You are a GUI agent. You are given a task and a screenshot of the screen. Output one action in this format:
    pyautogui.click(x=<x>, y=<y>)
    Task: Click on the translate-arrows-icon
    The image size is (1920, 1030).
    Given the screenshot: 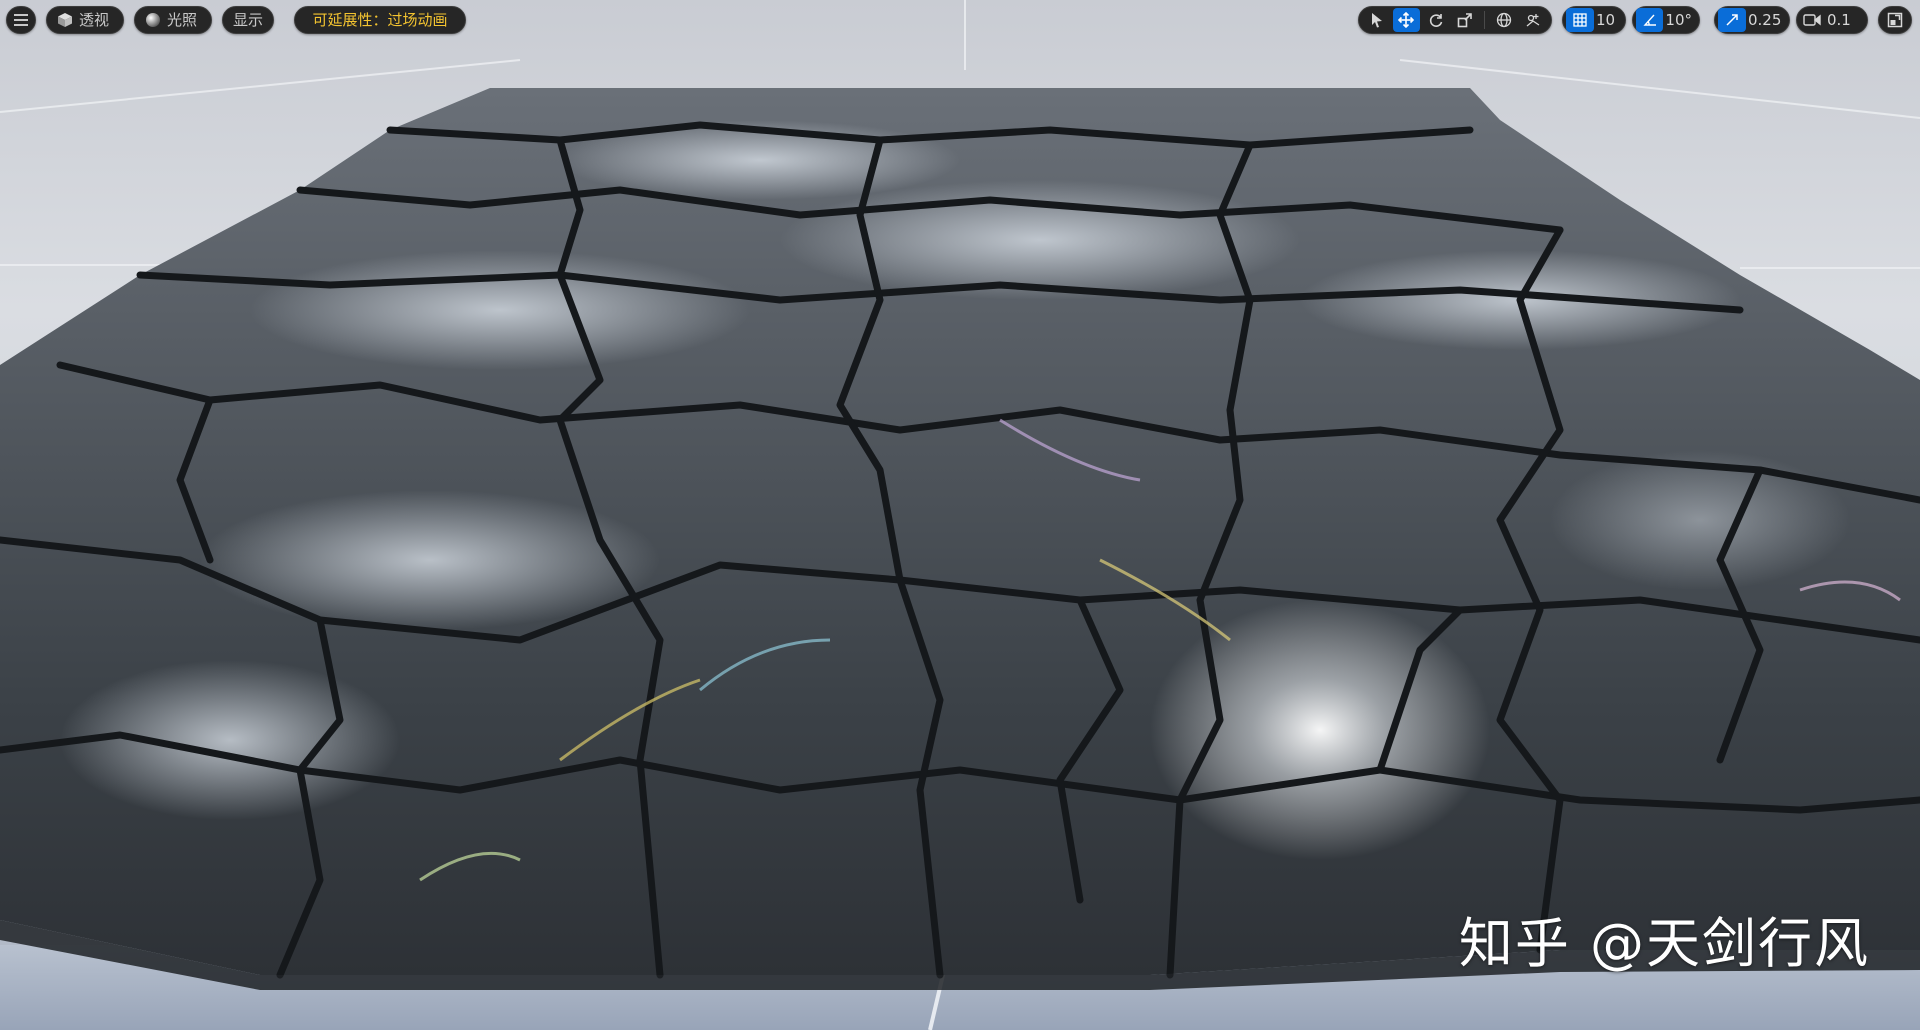 What is the action you would take?
    pyautogui.click(x=1406, y=20)
    